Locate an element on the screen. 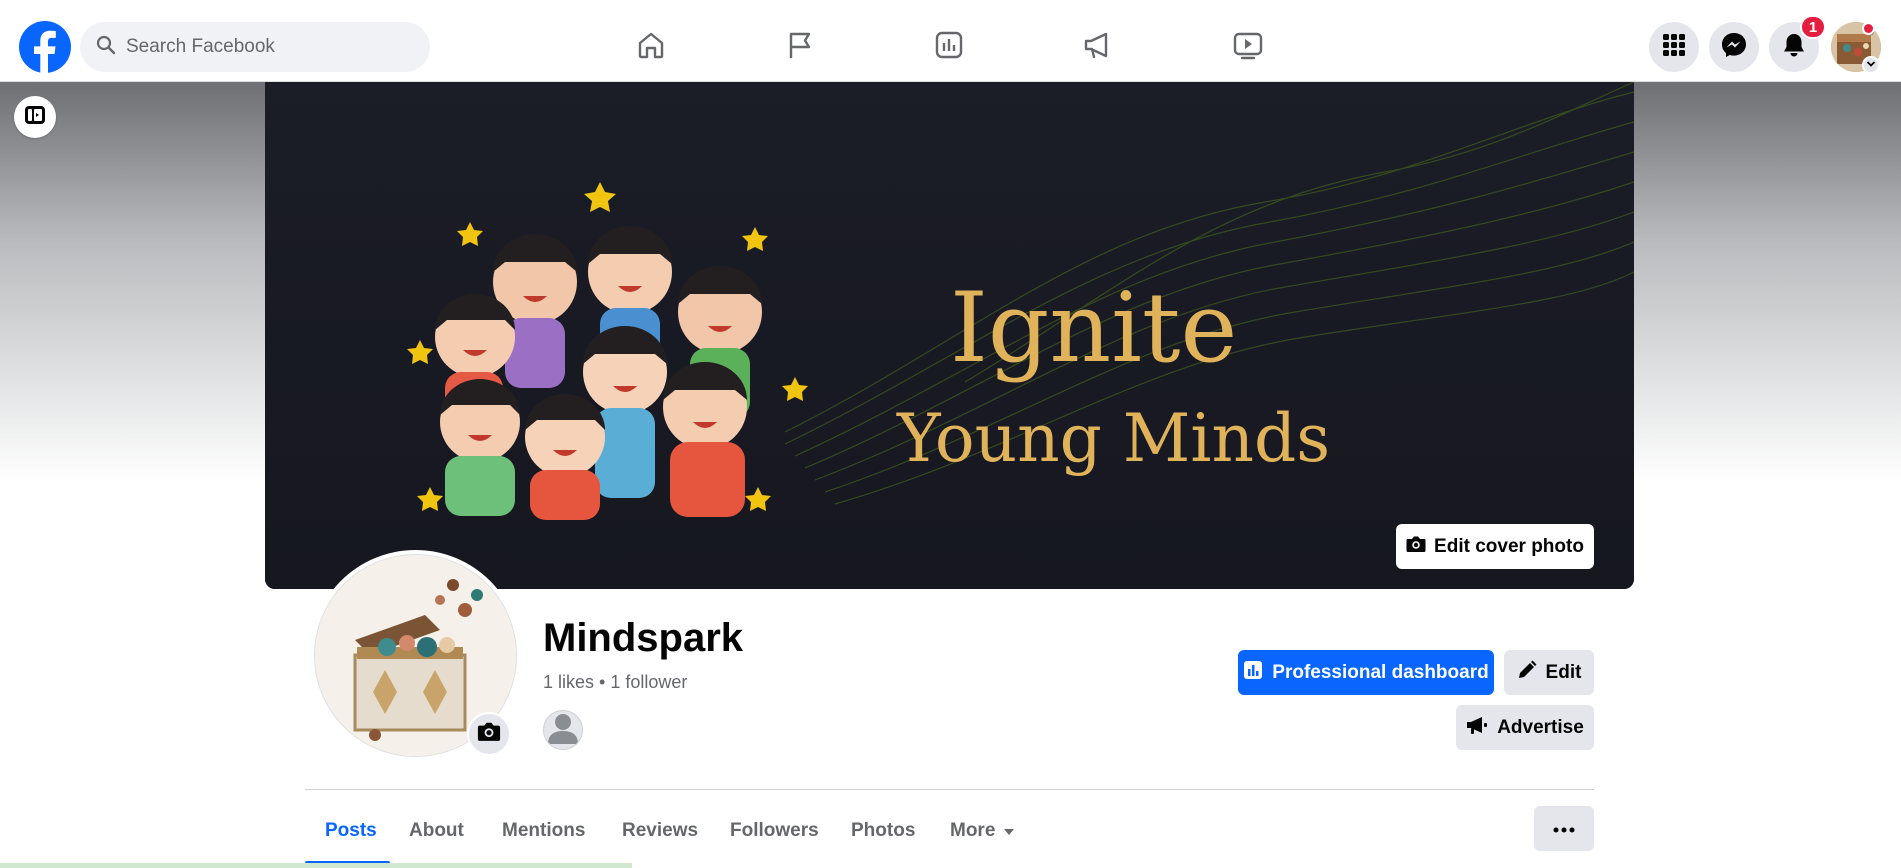 Image resolution: width=1901 pixels, height=868 pixels. pencil-icon is located at coordinates (1527, 673).